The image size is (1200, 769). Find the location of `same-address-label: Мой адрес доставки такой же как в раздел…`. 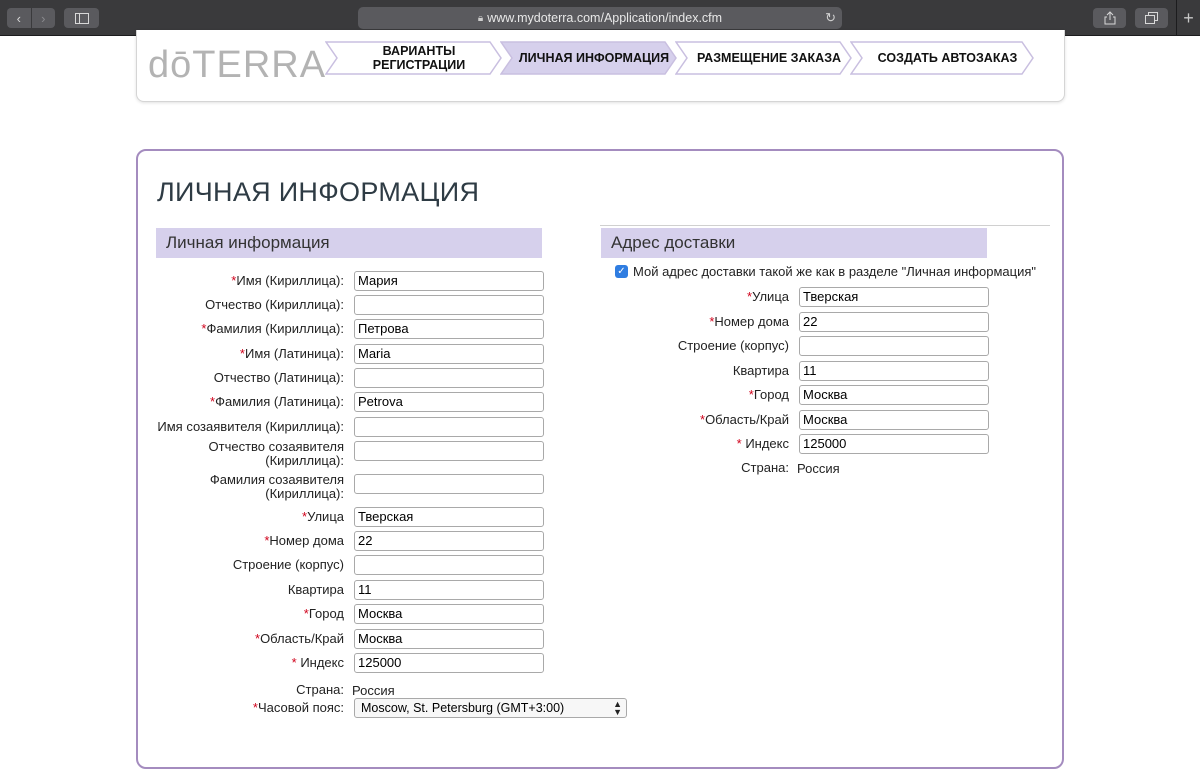

same-address-label: Мой адрес доставки такой же как в раздел… is located at coordinates (834, 271).